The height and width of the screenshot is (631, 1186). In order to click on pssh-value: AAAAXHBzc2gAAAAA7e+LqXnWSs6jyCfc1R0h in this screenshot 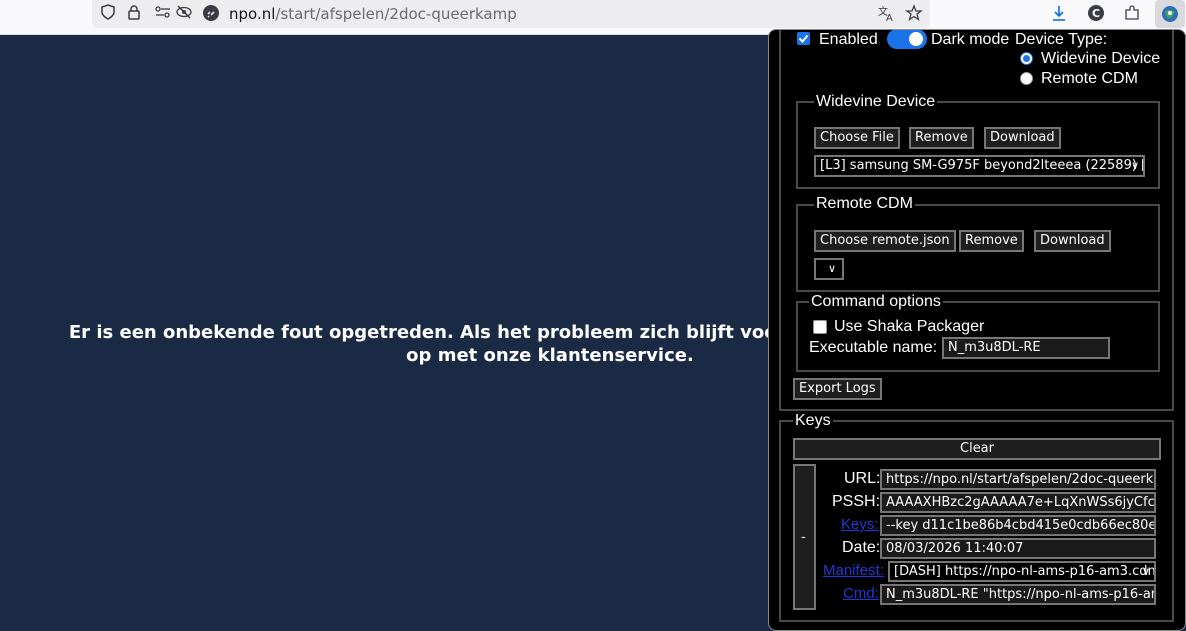, I will do `click(1018, 502)`.